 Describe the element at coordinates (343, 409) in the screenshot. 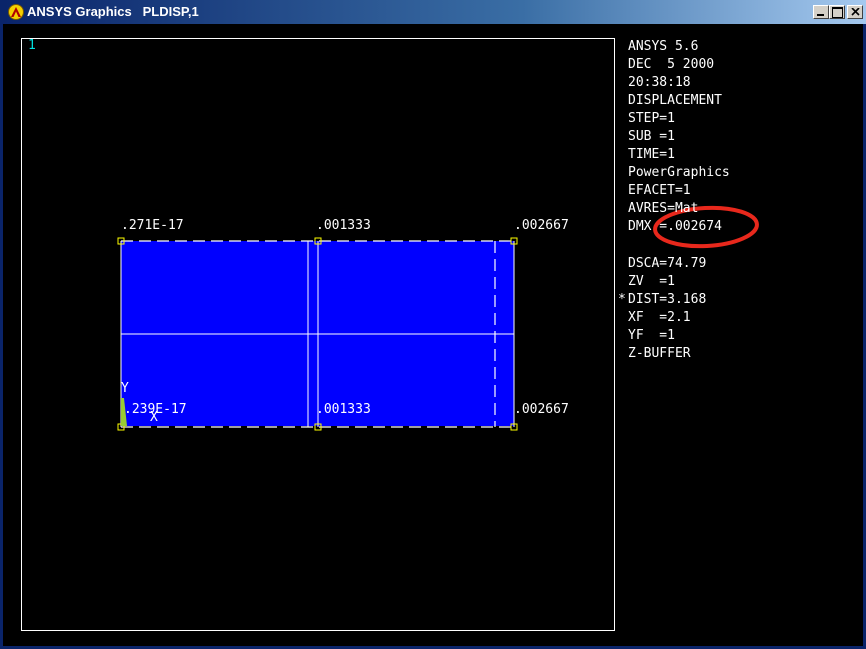

I see `bottom-label-mid: .001333` at that location.